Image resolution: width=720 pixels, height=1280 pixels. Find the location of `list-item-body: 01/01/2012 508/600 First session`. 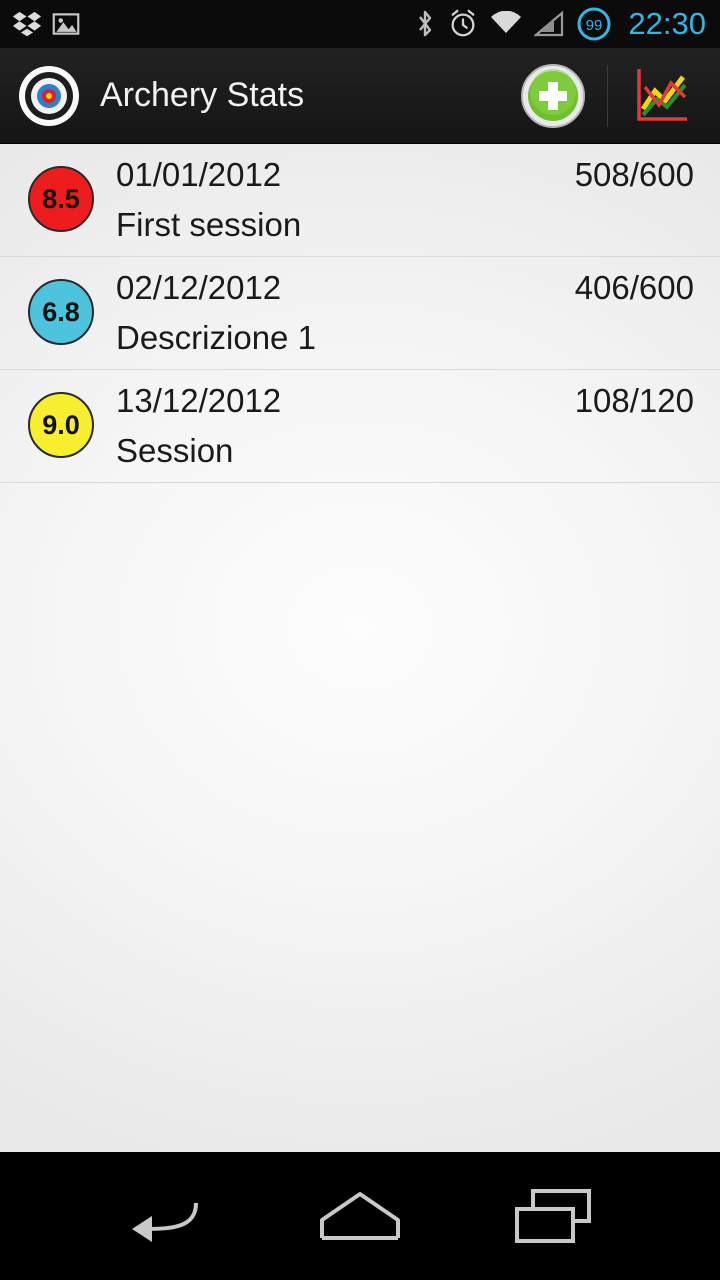

list-item-body: 01/01/2012 508/600 First session is located at coordinates (405, 200).